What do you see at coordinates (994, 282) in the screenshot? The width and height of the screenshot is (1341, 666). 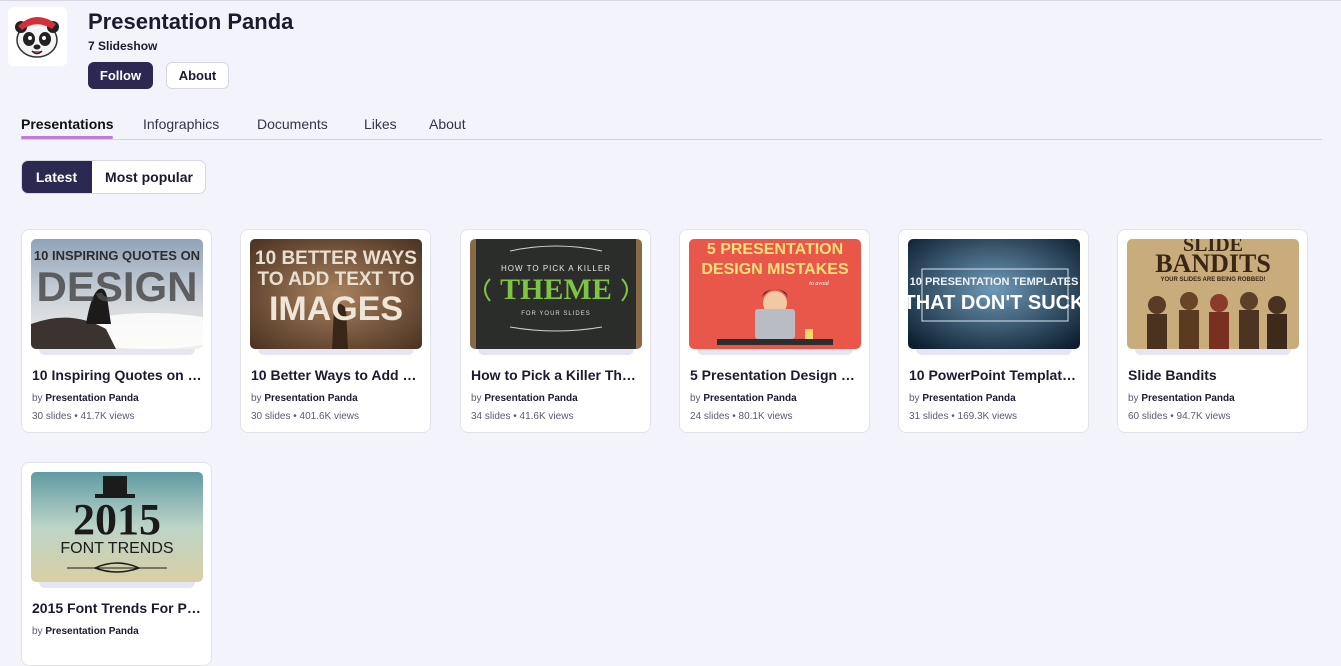 I see `thumb-text: 10 PRESENTATION TEMPLATES` at bounding box center [994, 282].